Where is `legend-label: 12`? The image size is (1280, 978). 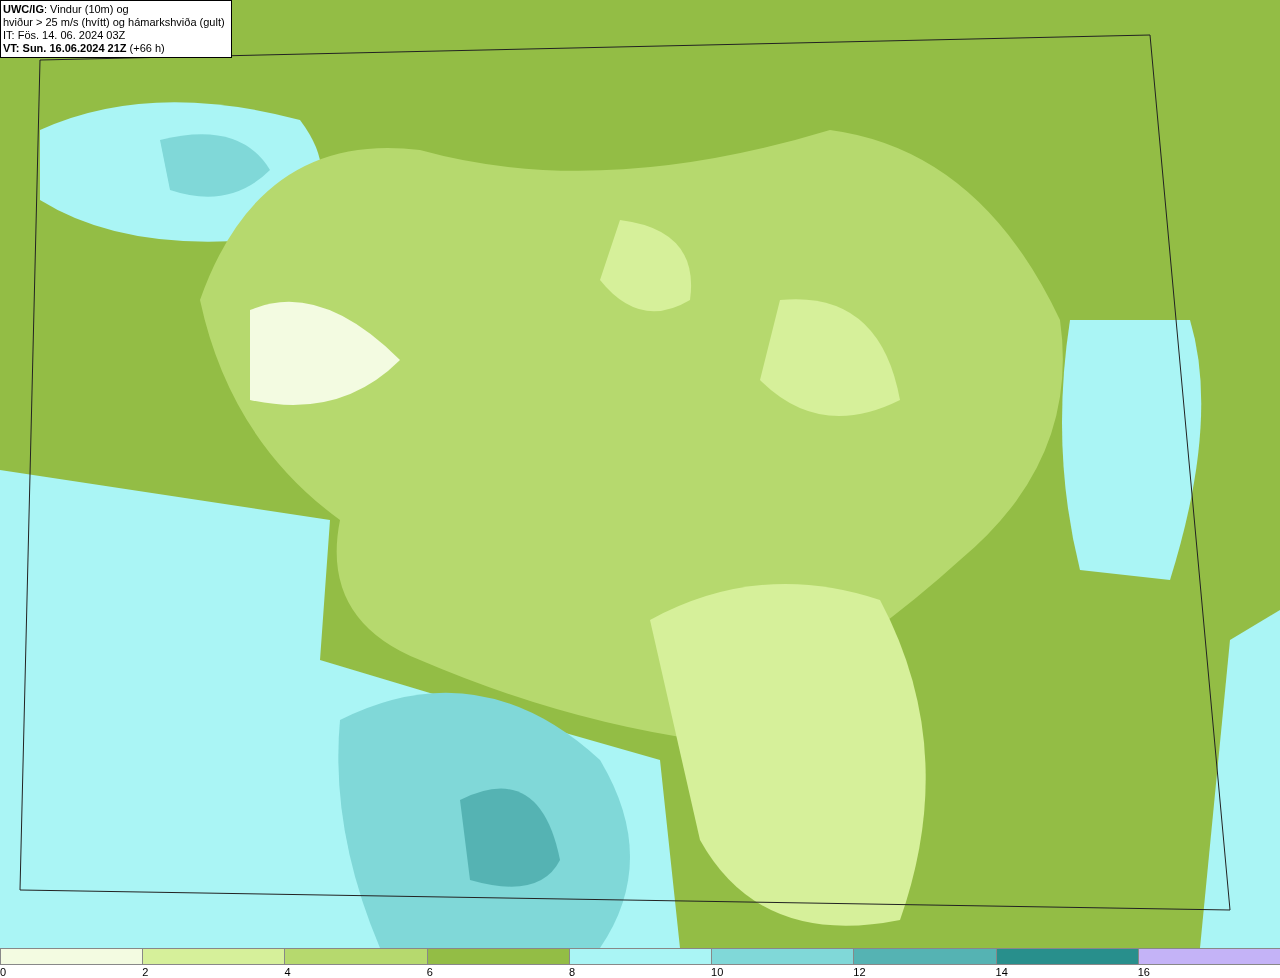 legend-label: 12 is located at coordinates (859, 971).